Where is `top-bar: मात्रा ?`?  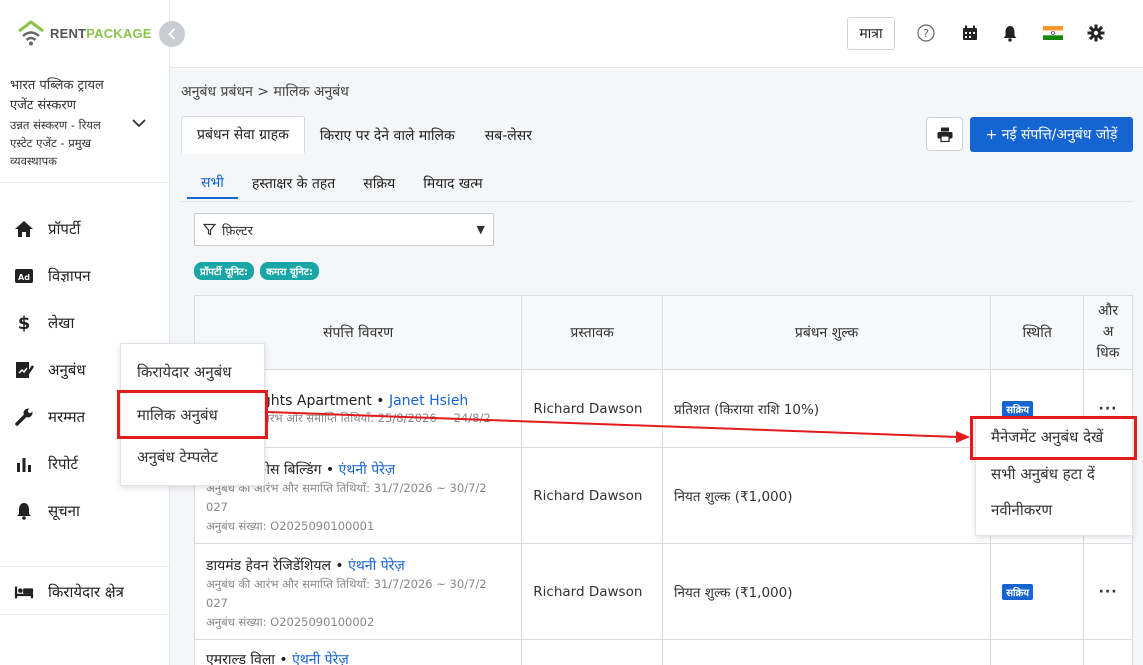 top-bar: मात्रा ? is located at coordinates (656, 34).